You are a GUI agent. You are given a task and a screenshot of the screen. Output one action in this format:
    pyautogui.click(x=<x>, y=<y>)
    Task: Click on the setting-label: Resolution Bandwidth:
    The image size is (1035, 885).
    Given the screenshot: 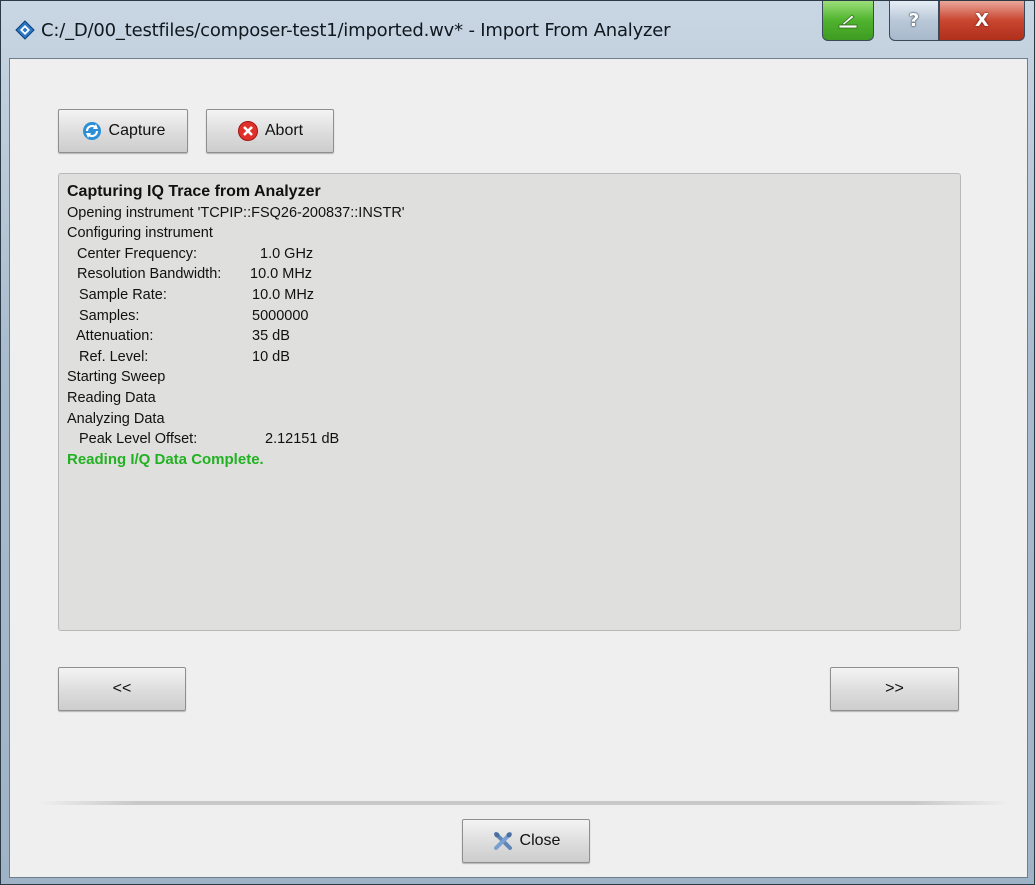 What is the action you would take?
    pyautogui.click(x=149, y=274)
    